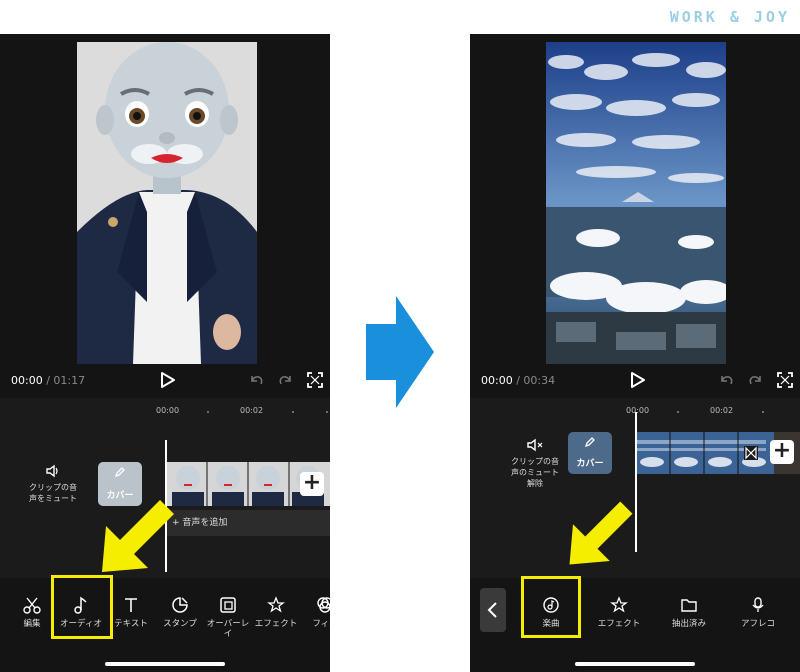 The width and height of the screenshot is (800, 672). Describe the element at coordinates (321, 624) in the screenshot. I see `tool-label: フィル` at that location.